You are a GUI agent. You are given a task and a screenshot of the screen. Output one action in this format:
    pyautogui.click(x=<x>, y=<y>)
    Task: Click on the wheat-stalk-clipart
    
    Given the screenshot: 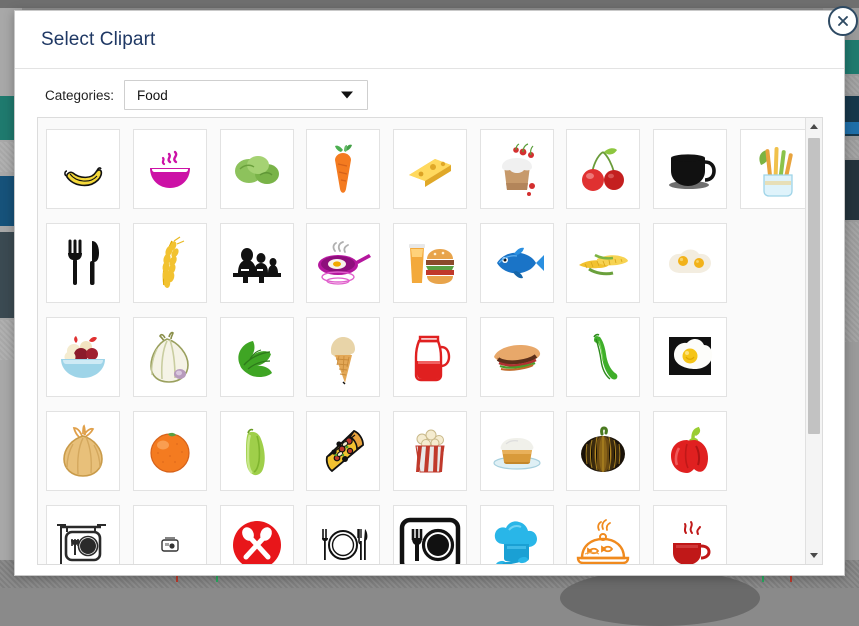 What is the action you would take?
    pyautogui.click(x=170, y=263)
    